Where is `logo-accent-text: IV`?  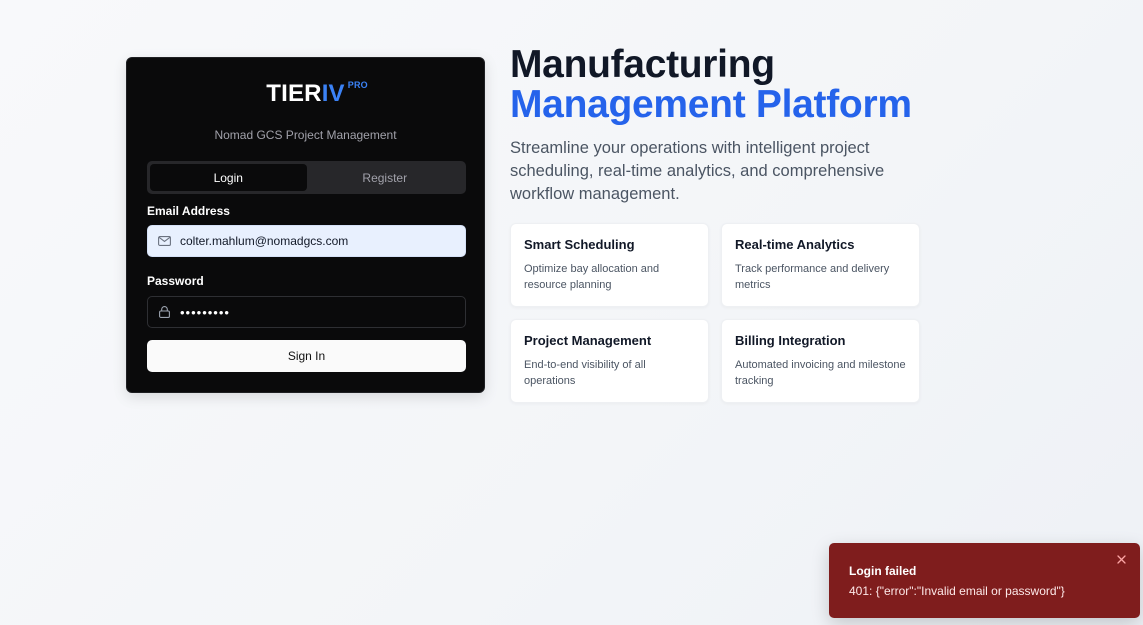 logo-accent-text: IV is located at coordinates (333, 93).